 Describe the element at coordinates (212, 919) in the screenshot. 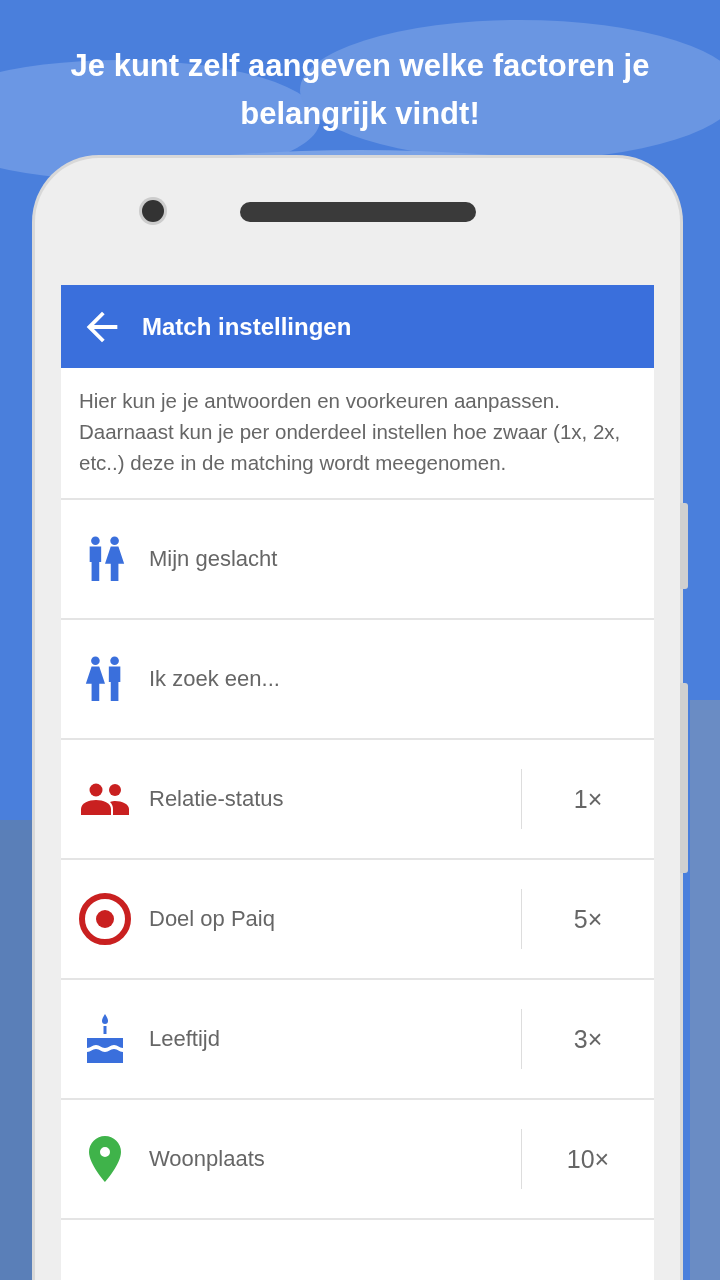

I see `row-label: Doel op Paiq` at that location.